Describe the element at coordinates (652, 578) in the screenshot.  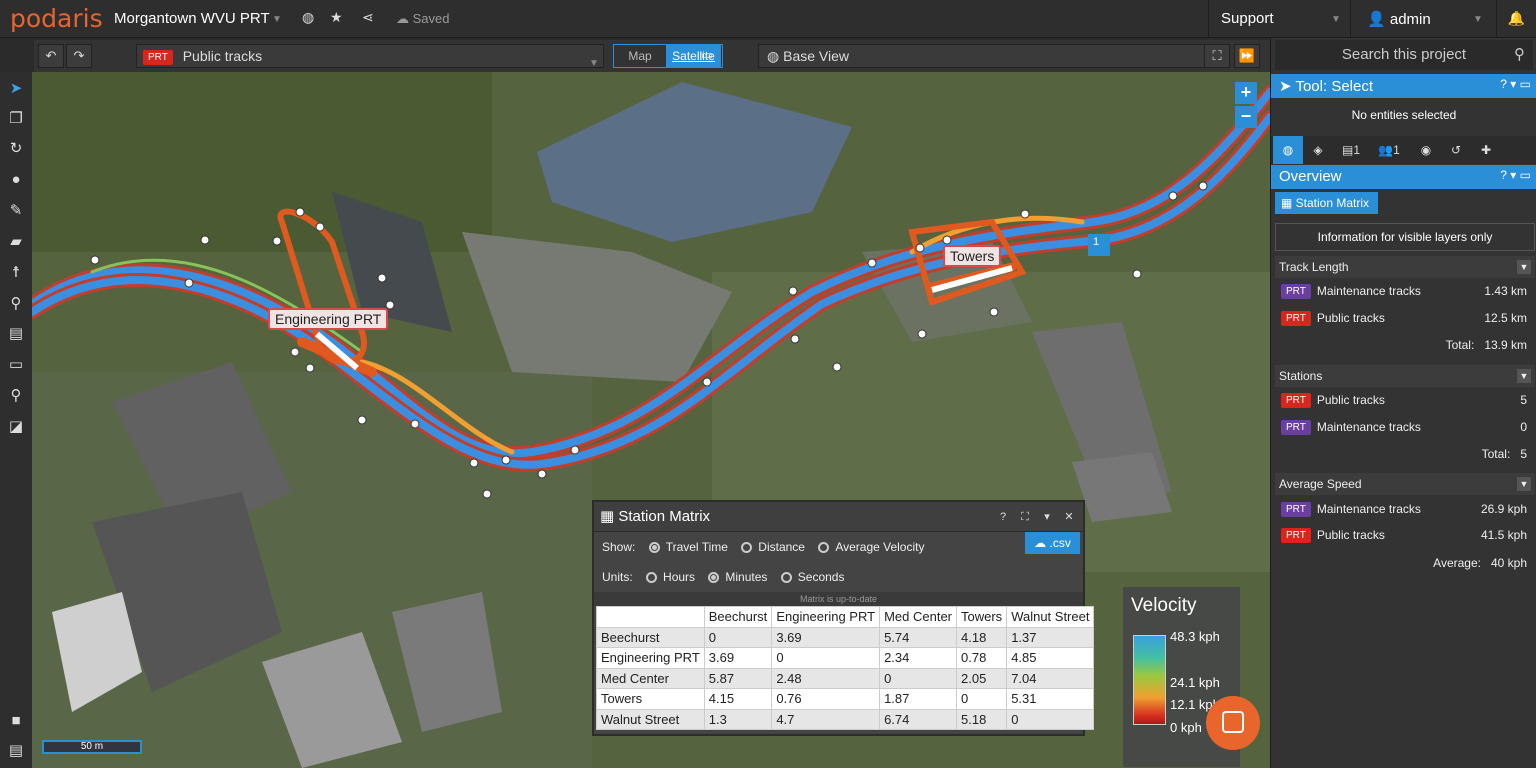
I see `hours-radio` at that location.